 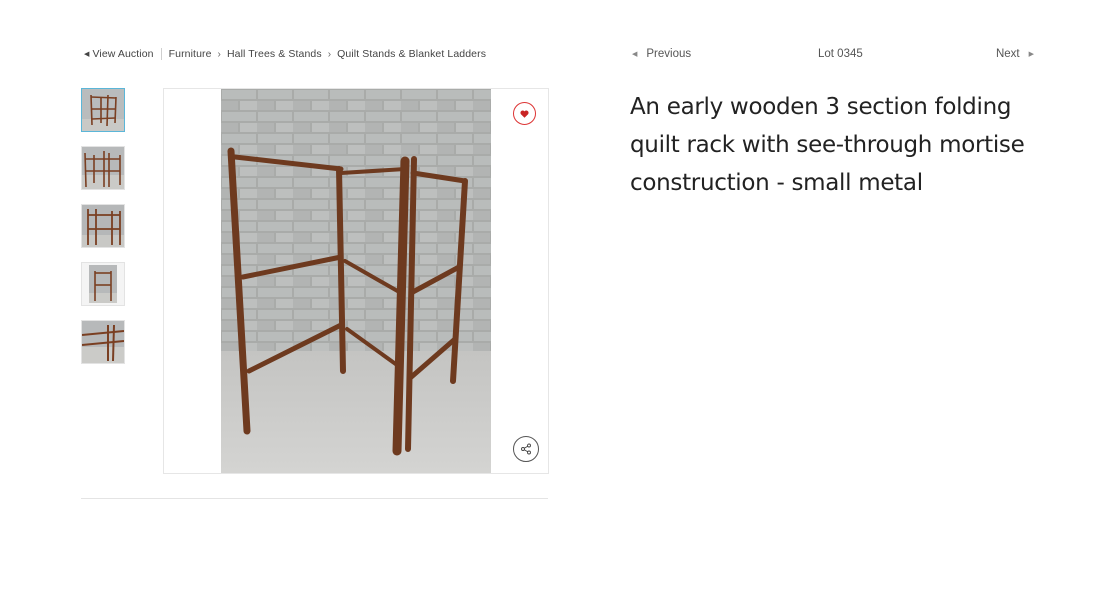 I want to click on section-divider, so click(x=314, y=498).